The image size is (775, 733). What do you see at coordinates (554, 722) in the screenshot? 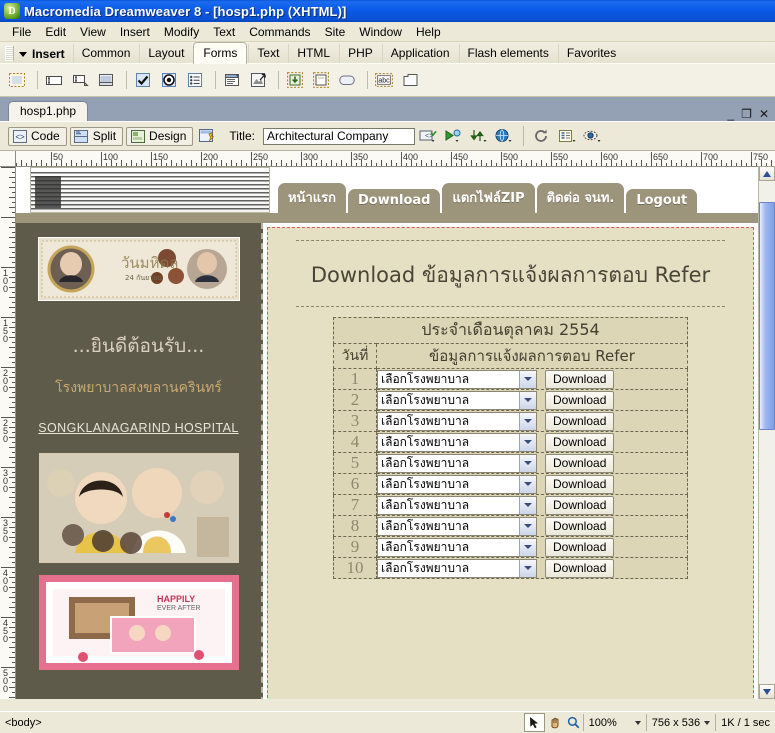
I see `hand-tool-icon` at bounding box center [554, 722].